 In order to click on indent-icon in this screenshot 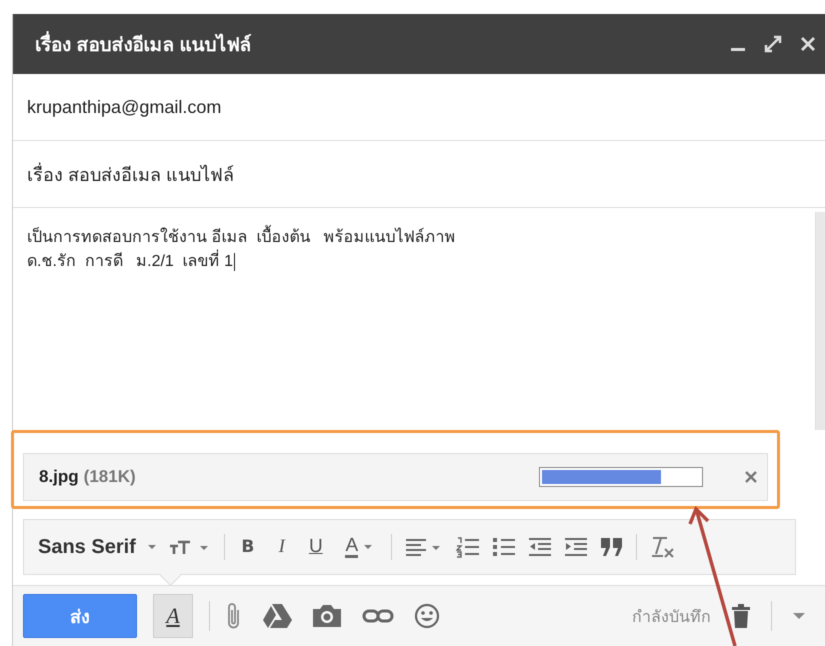, I will do `click(576, 547)`.